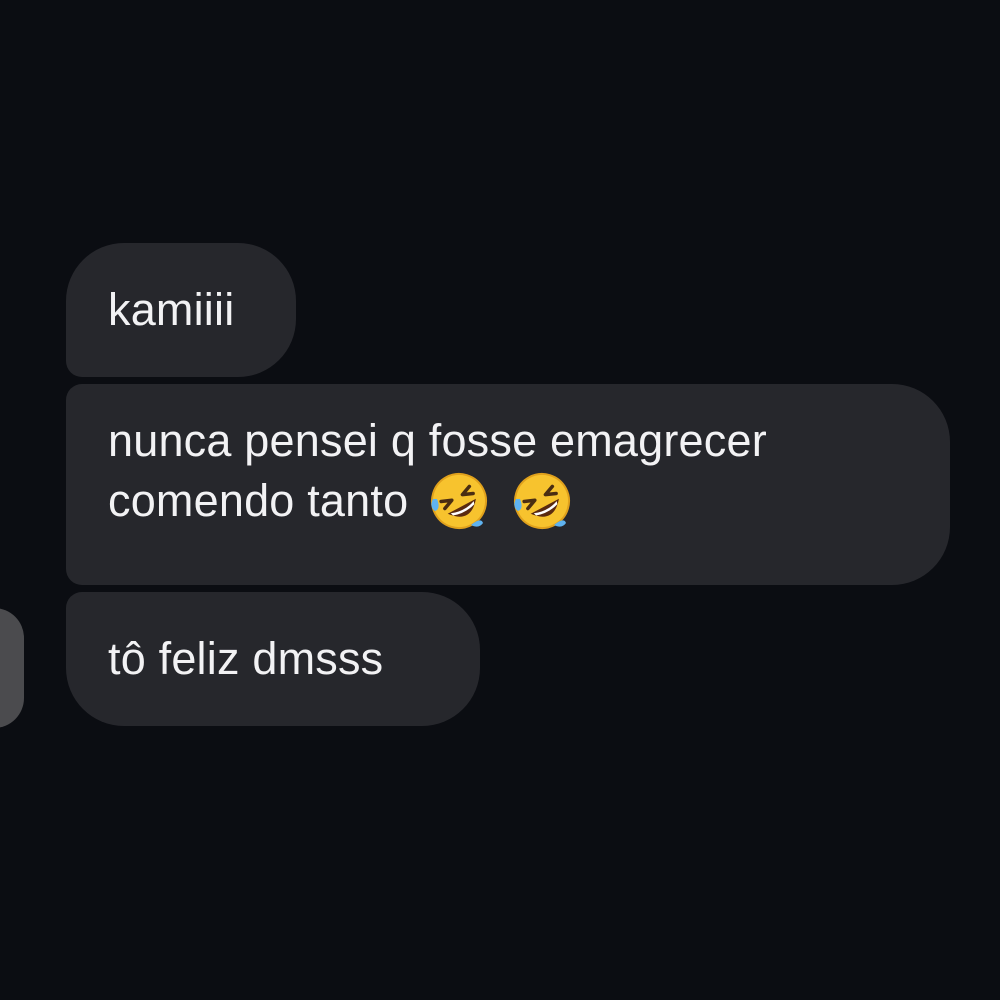  Describe the element at coordinates (12, 668) in the screenshot. I see `avatar` at that location.